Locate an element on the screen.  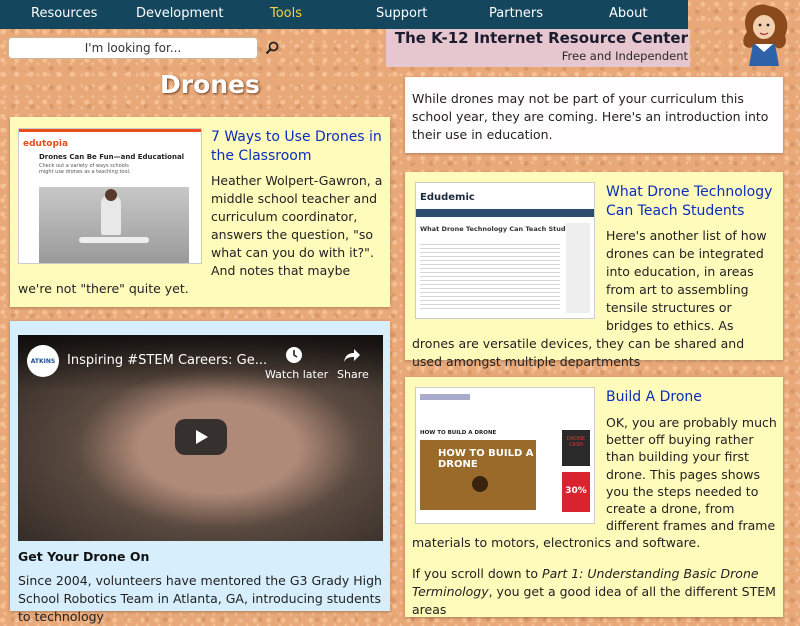
nav-support: Support is located at coordinates (401, 13).